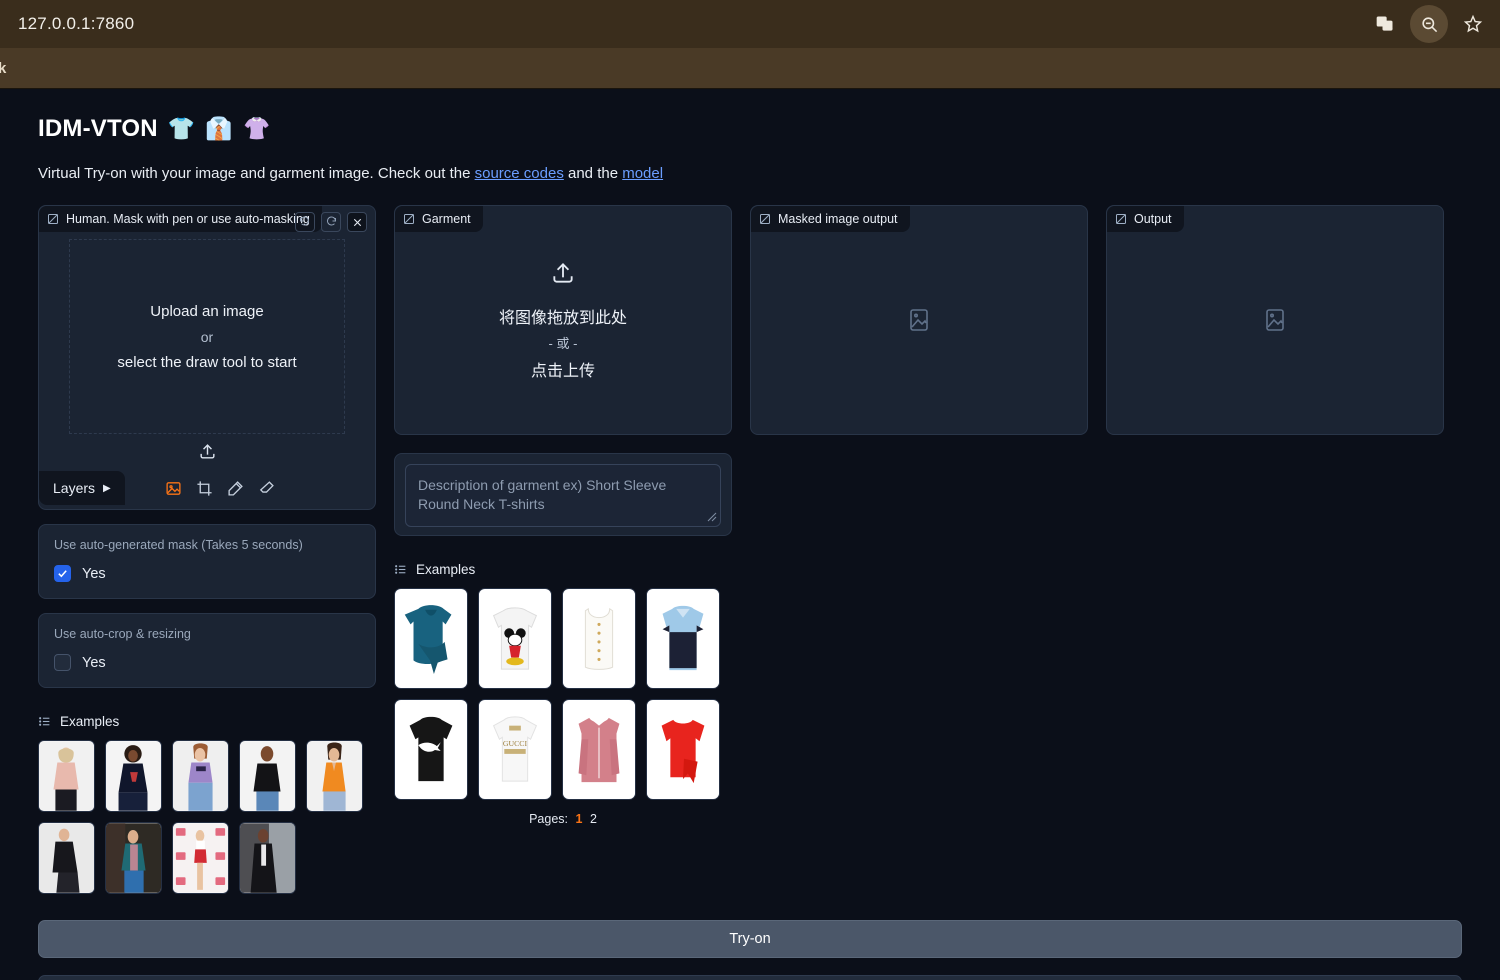 This screenshot has width=1500, height=980. I want to click on auto-crop-checkbox-row: Yes, so click(207, 662).